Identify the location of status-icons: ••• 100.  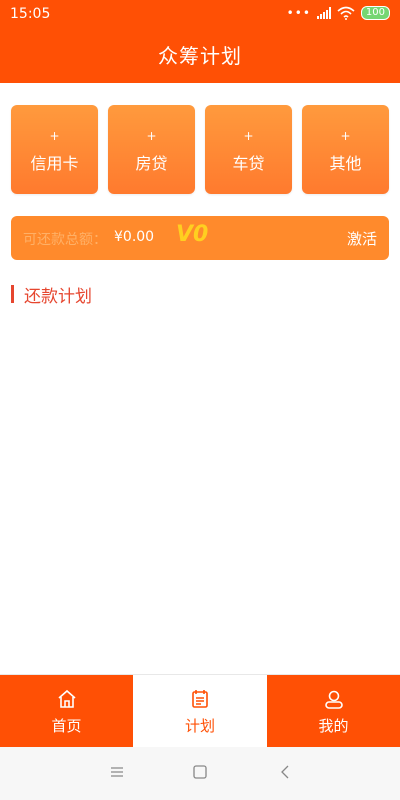
(338, 13).